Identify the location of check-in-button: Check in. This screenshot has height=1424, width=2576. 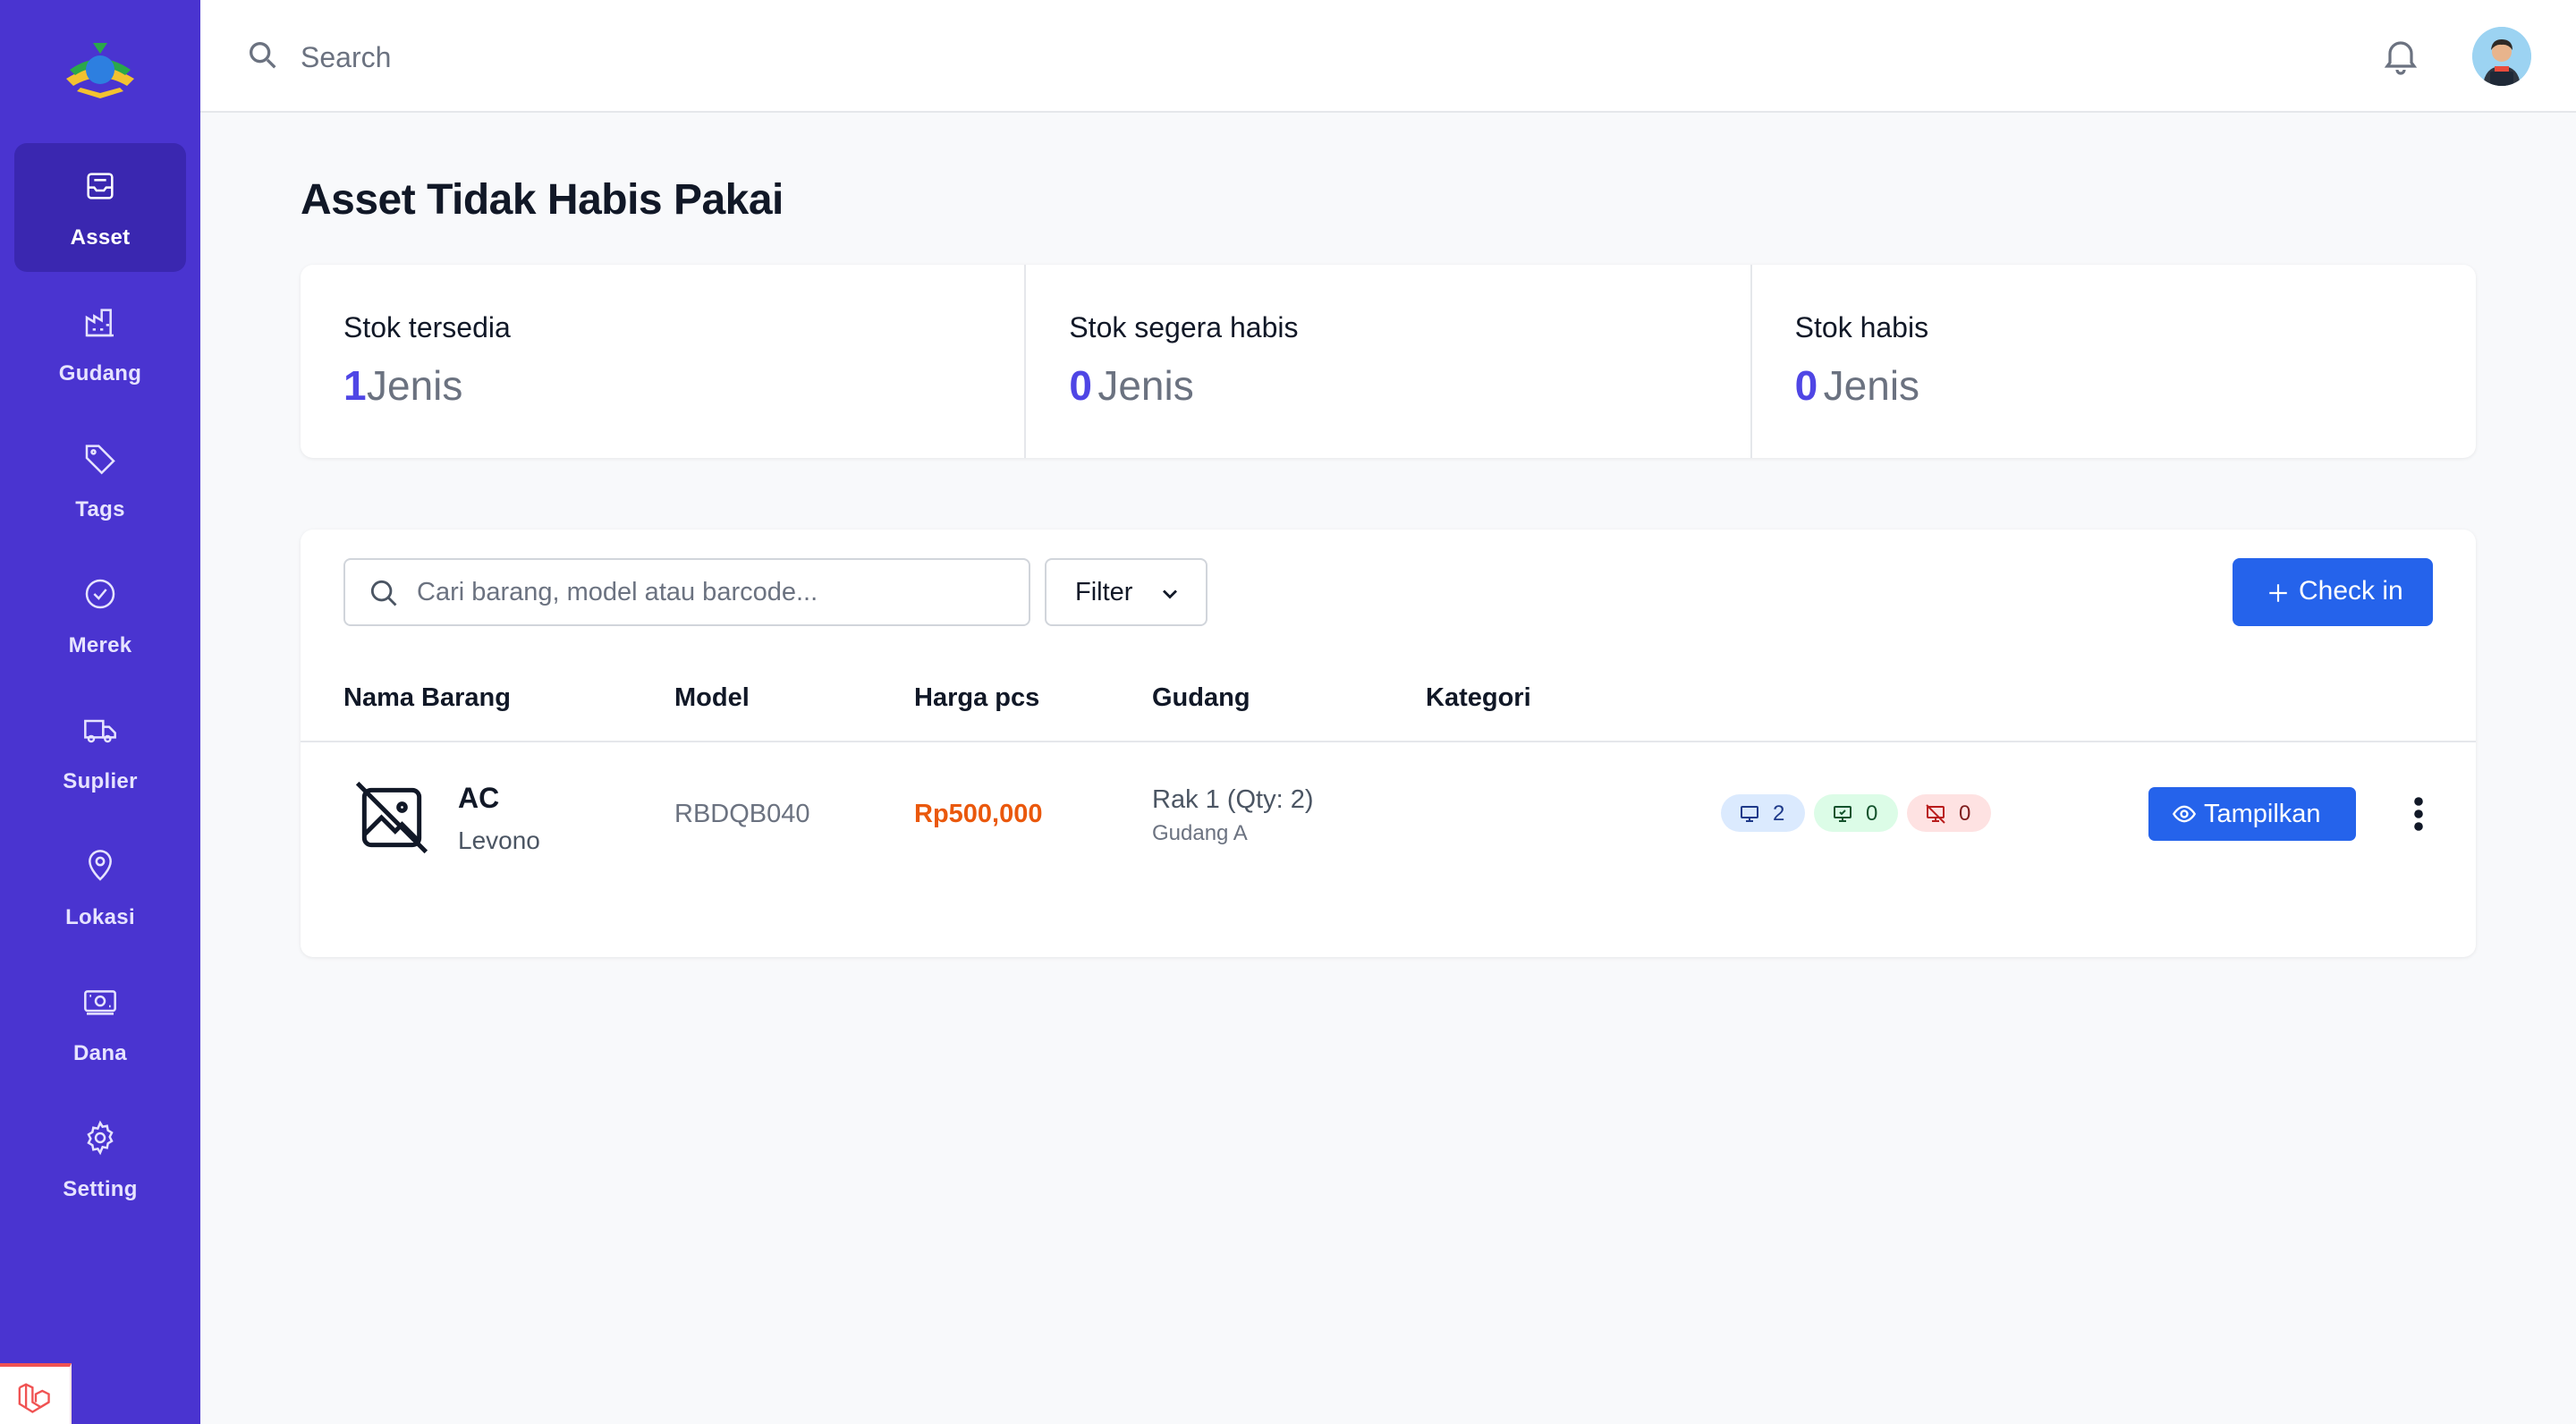
(2333, 592).